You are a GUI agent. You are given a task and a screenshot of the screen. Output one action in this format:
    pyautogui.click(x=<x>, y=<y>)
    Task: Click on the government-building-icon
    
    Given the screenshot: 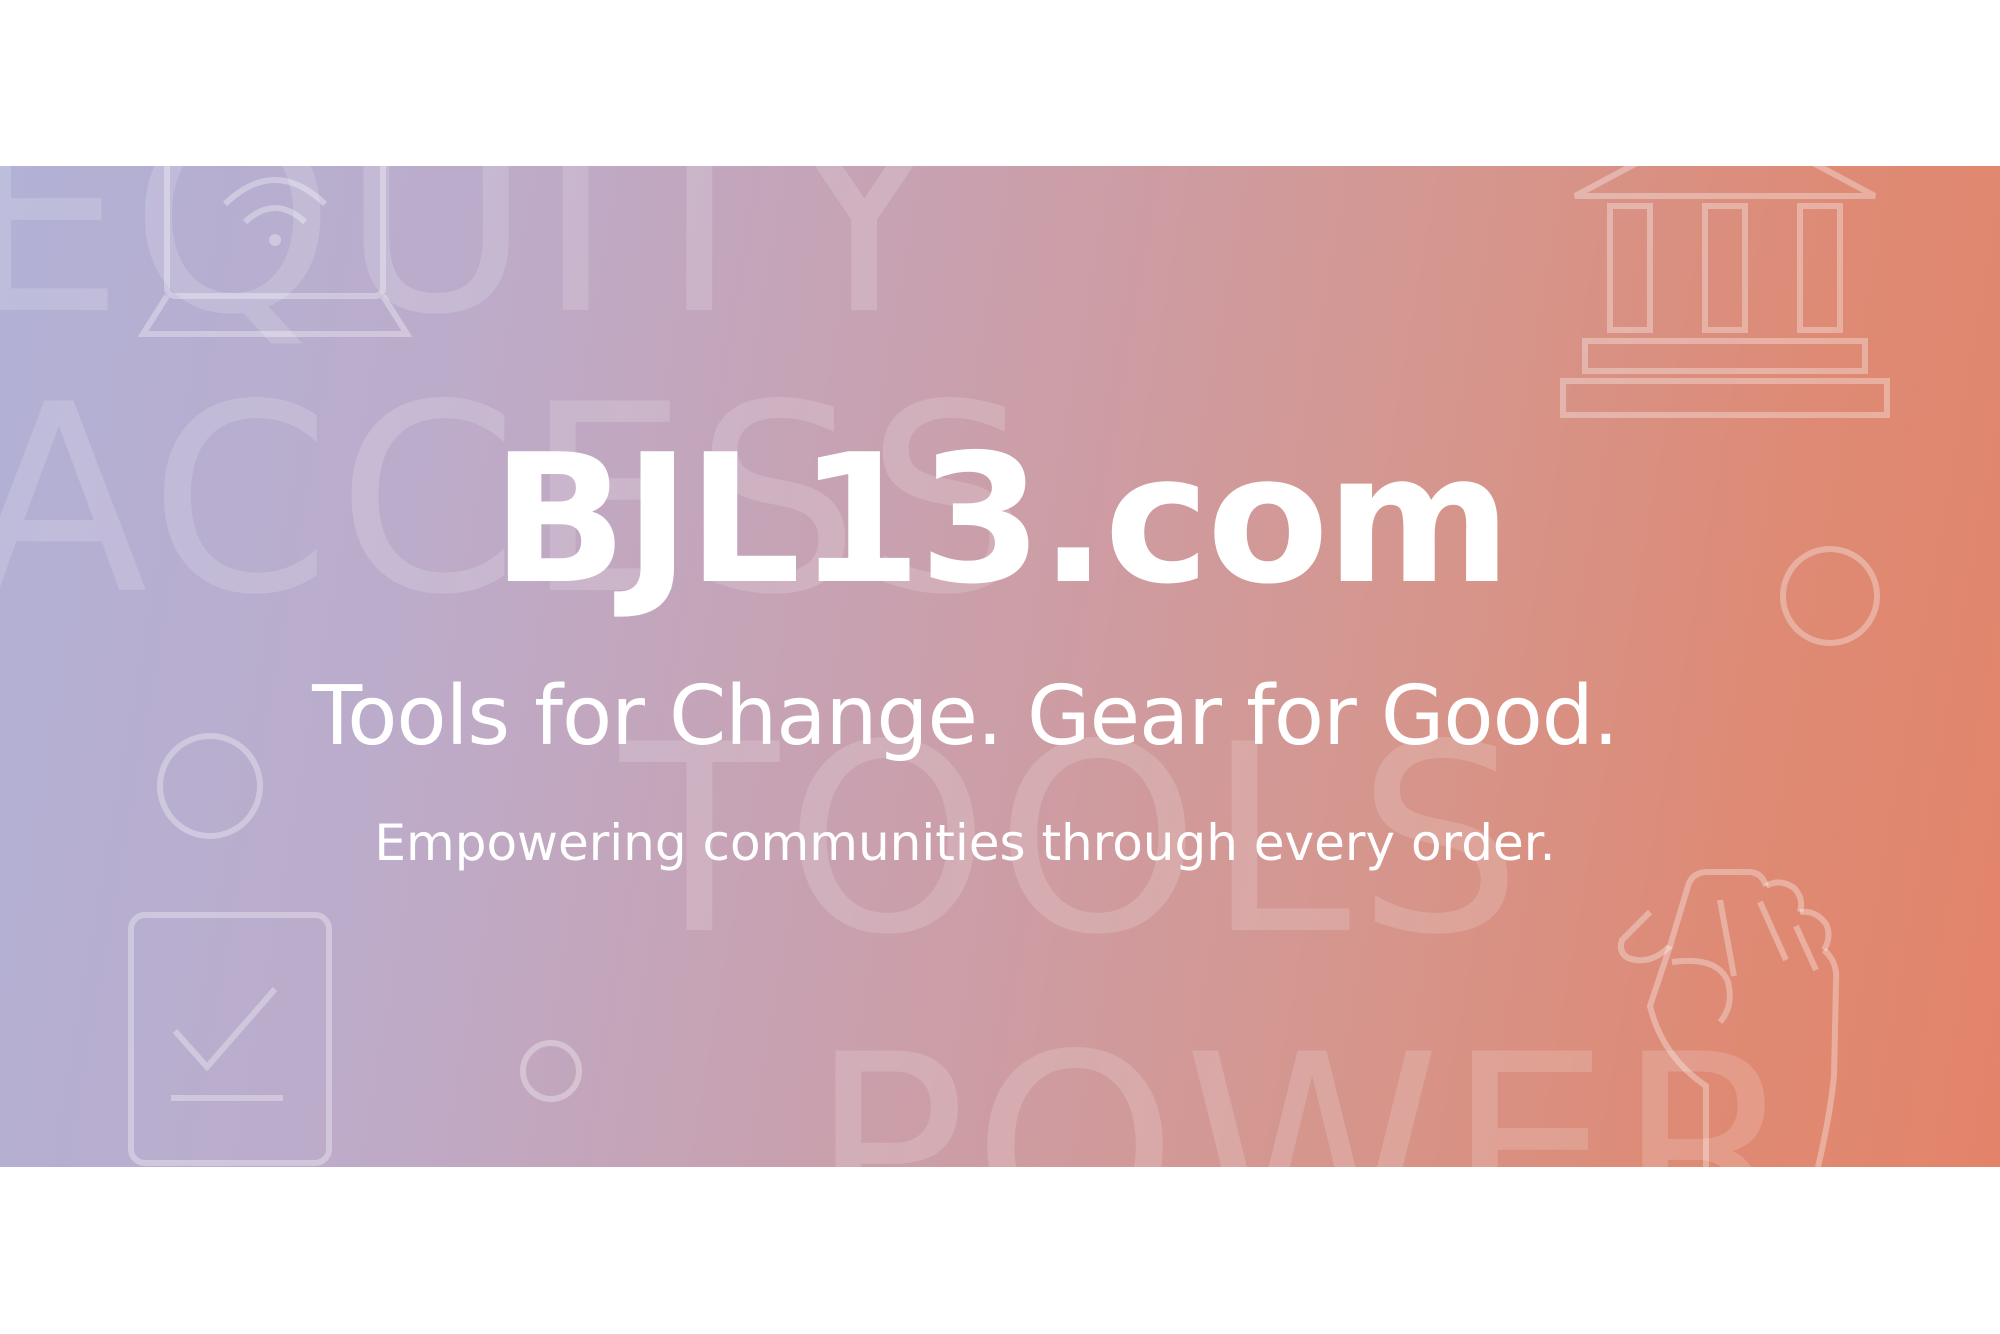 What is the action you would take?
    pyautogui.click(x=1725, y=292)
    